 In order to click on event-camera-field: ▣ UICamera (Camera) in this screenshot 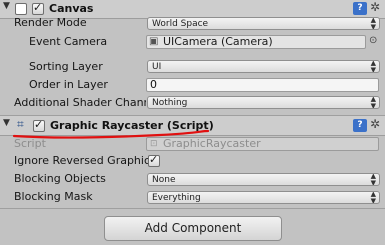, I will do `click(256, 42)`.